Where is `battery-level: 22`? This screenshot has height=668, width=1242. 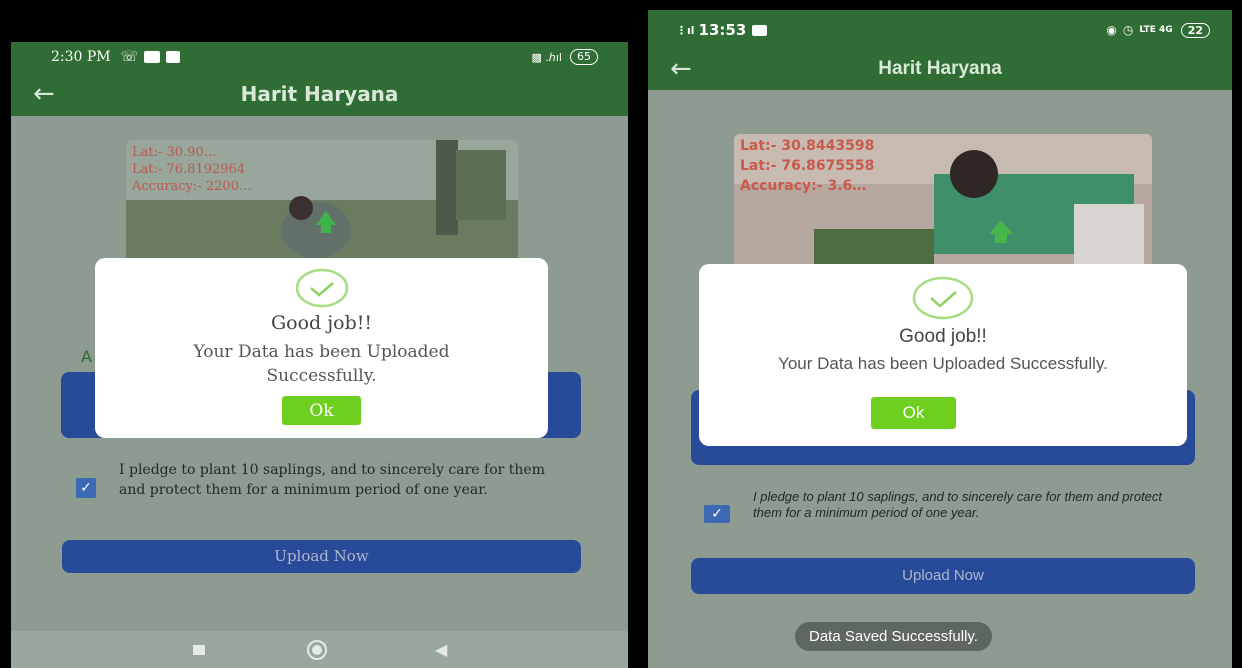 battery-level: 22 is located at coordinates (1195, 30).